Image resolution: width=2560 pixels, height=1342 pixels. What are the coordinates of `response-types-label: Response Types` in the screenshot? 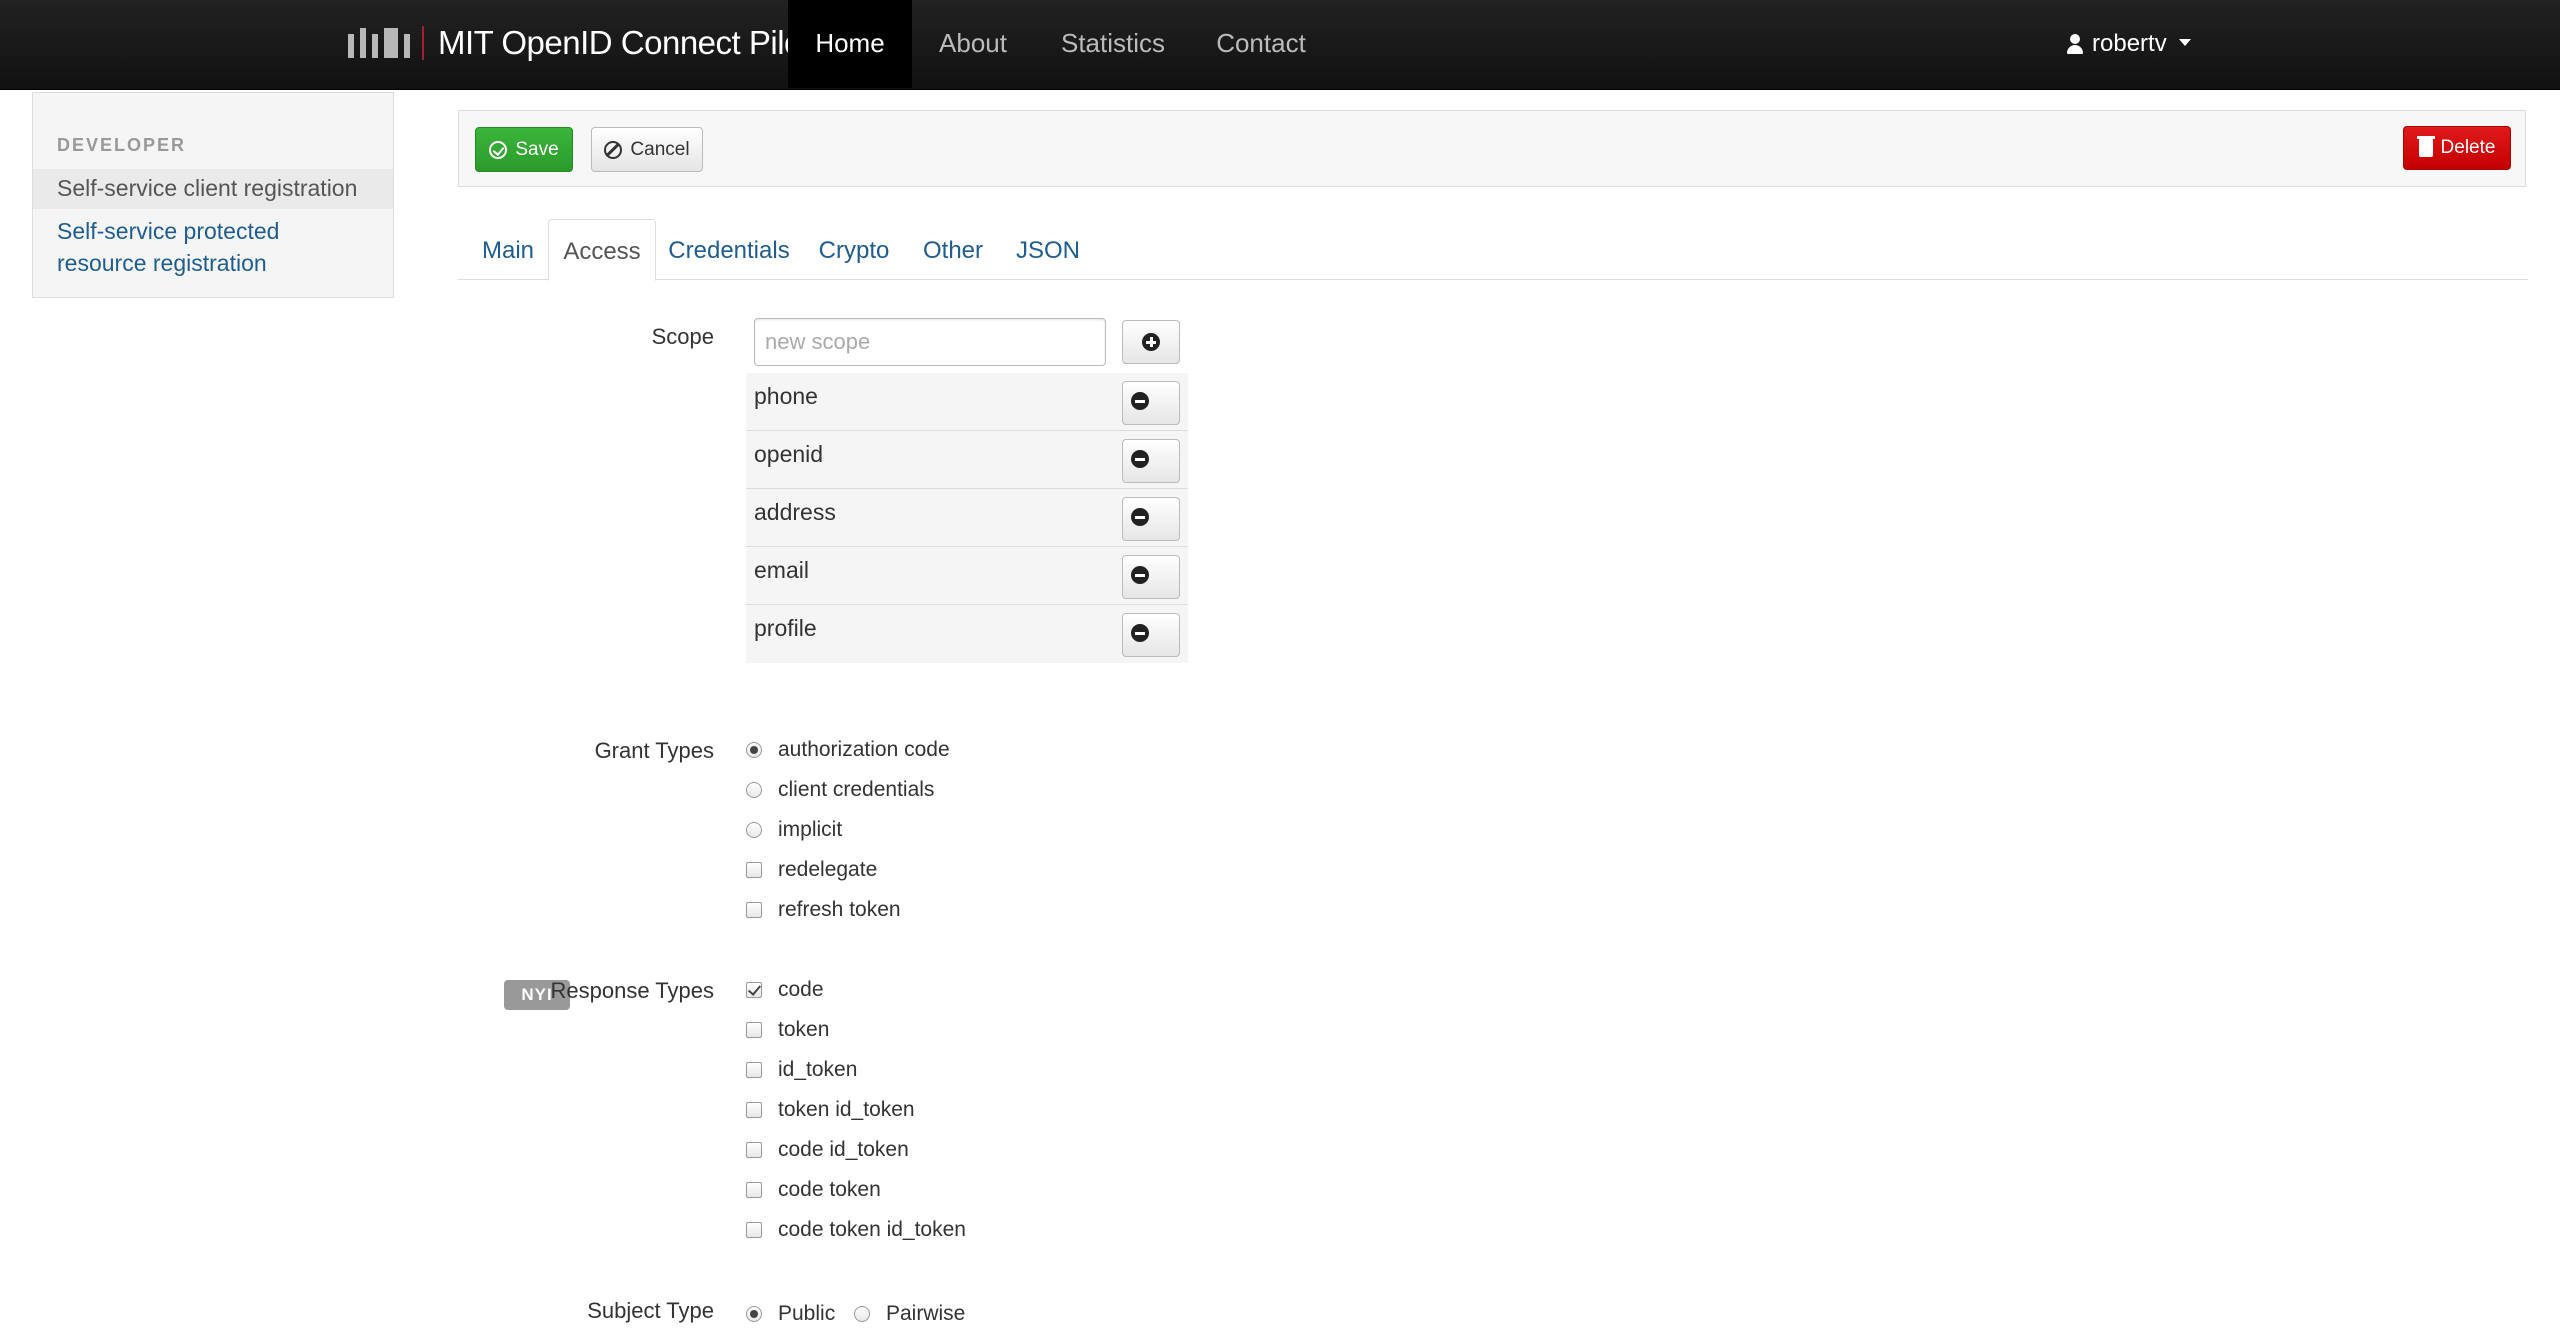 It's located at (632, 990).